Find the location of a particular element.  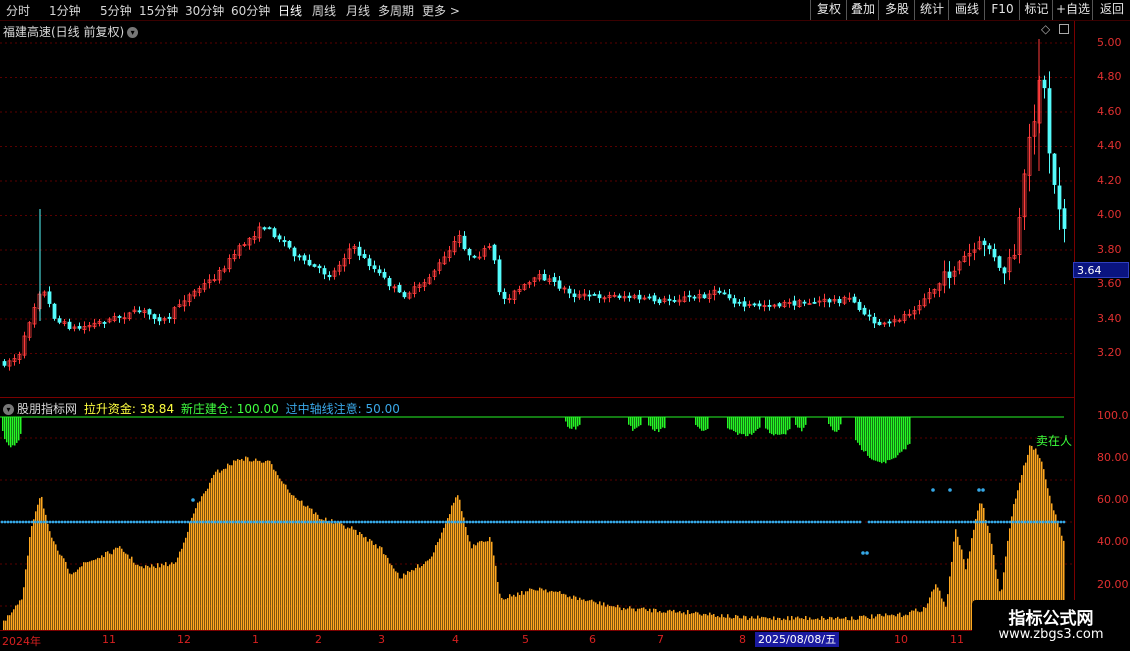

period-tab-more: 更多 > is located at coordinates (441, 10).